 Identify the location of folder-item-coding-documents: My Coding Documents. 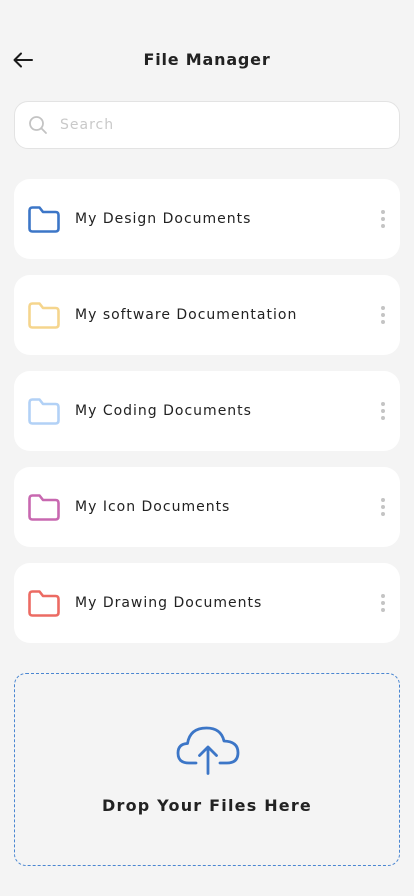
(207, 411).